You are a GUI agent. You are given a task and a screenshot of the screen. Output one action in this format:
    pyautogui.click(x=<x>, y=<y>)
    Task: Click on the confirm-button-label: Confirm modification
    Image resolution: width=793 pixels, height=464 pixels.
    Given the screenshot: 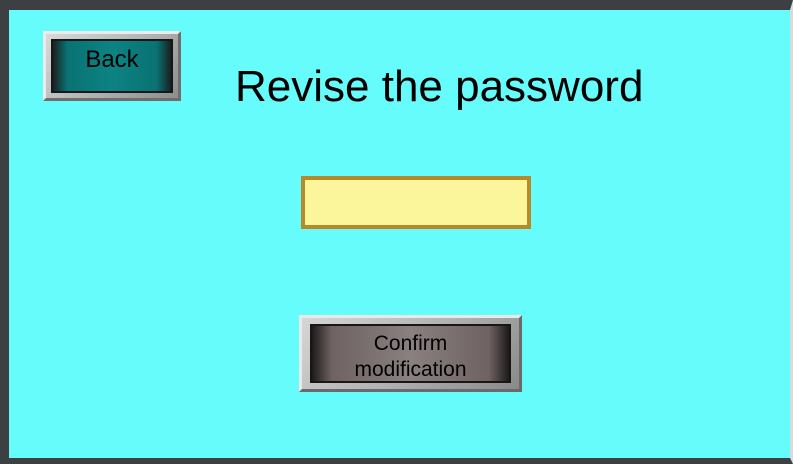 What is the action you would take?
    pyautogui.click(x=410, y=353)
    